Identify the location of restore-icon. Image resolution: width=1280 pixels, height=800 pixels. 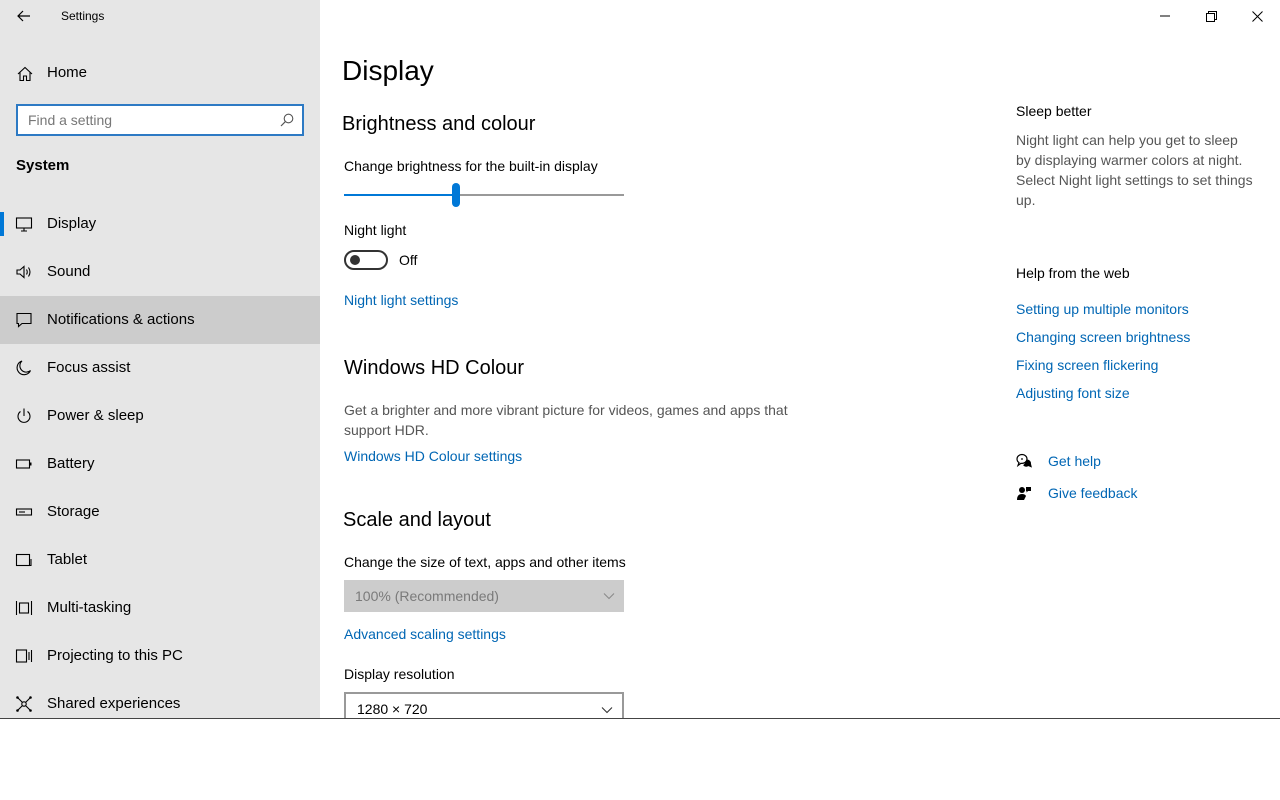
(1211, 16).